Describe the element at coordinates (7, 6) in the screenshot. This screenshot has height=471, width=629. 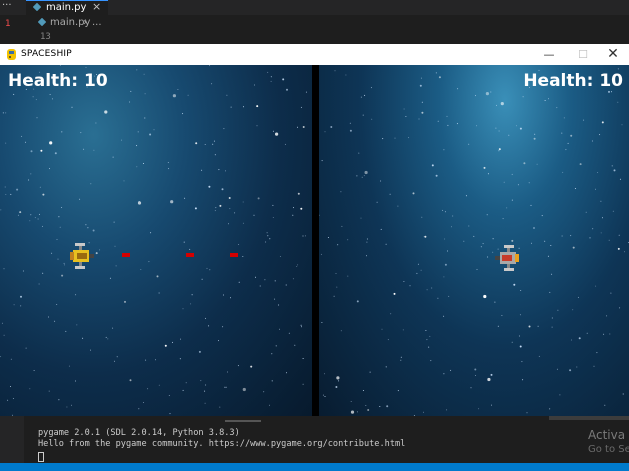
I see `more-actions-icon: ···` at that location.